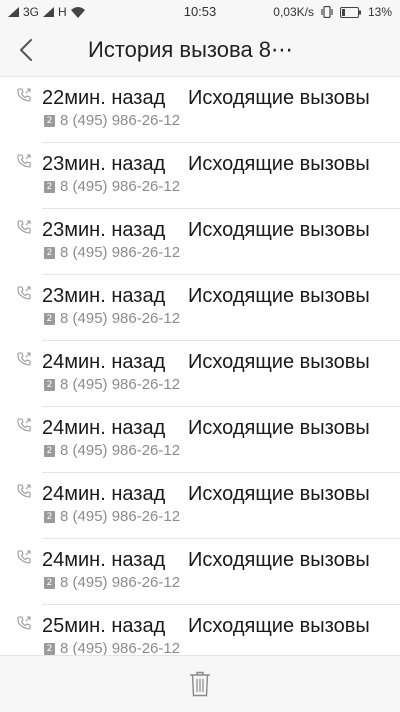  I want to click on back-button, so click(26, 50).